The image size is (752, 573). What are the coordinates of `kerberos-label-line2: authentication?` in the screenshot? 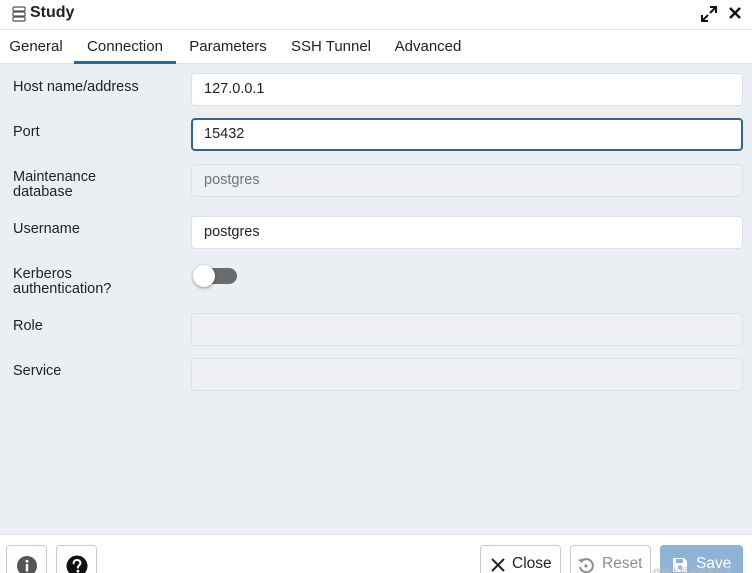 It's located at (62, 289).